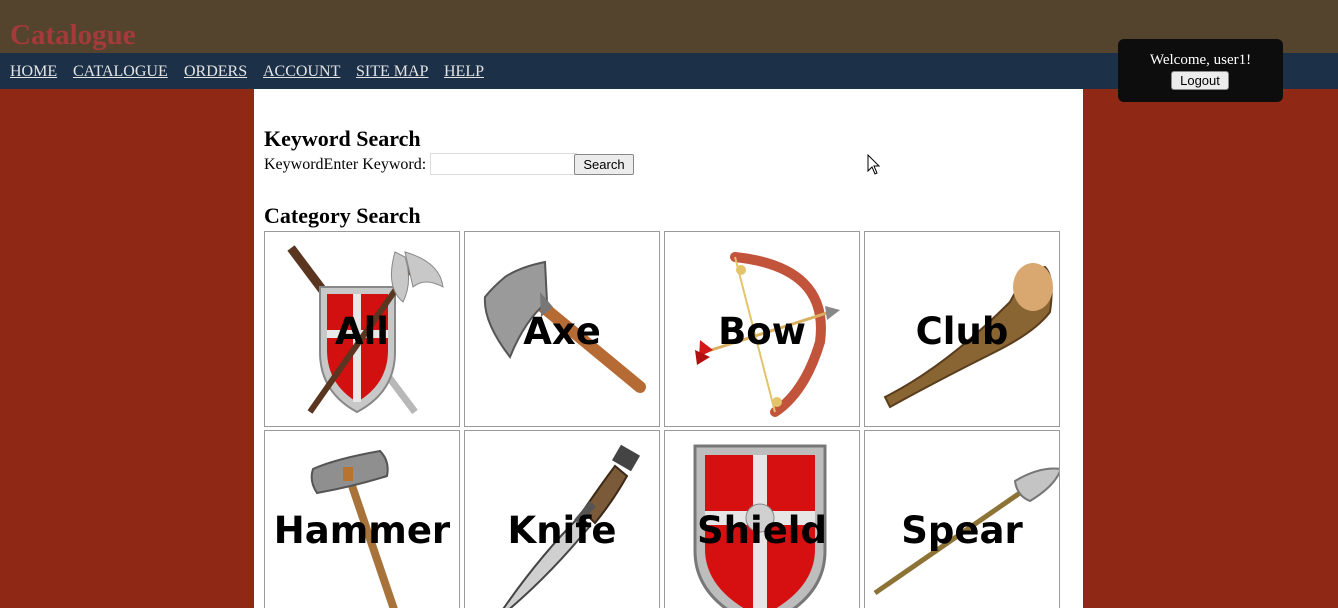  What do you see at coordinates (215, 72) in the screenshot?
I see `nav-orders-link: ORDERS` at bounding box center [215, 72].